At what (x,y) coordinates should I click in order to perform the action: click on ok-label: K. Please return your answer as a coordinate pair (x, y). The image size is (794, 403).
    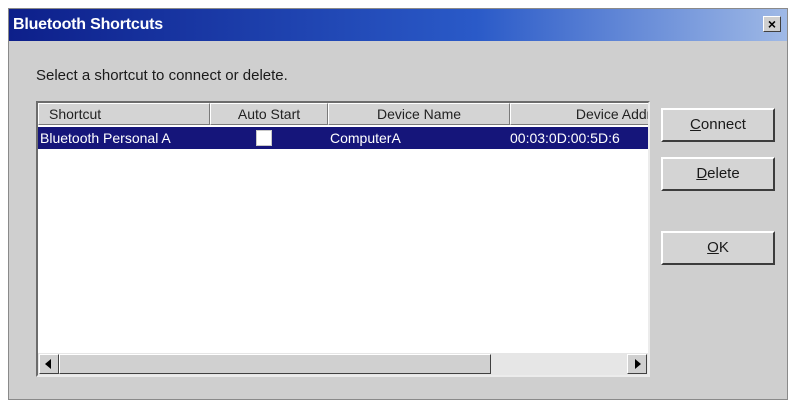
    Looking at the image, I should click on (723, 247).